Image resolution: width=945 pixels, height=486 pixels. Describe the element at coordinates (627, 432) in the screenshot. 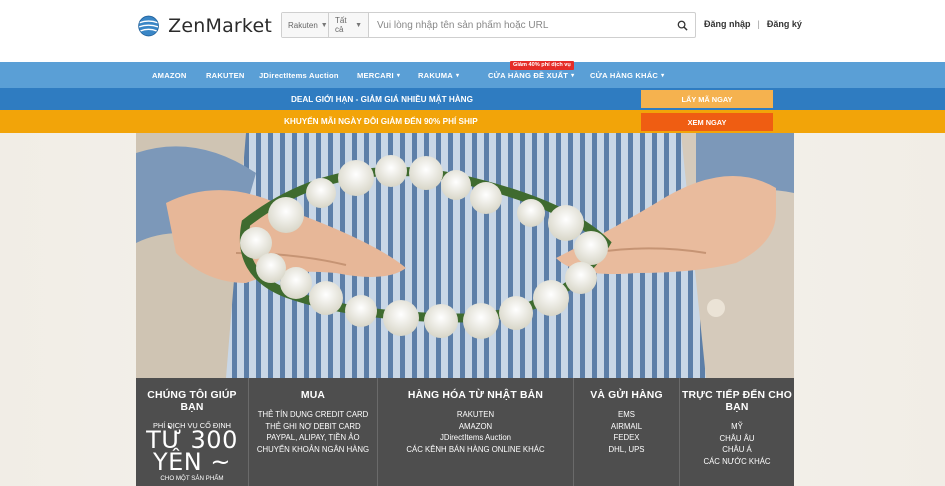

I see `info-col-ship: VÀ GỬI HÀNG EMS AIRMAIL FEDEX DHL, UPS` at that location.